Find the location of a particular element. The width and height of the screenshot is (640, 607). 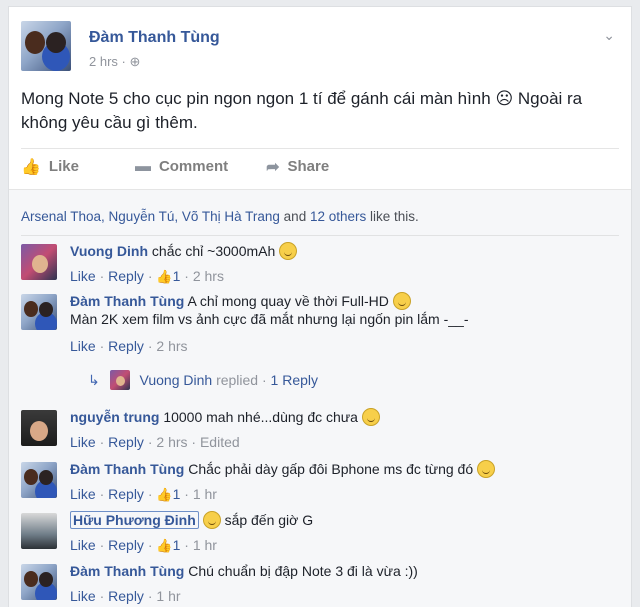

replies-summary: ↳ Vuong Dinh replied · 1 Reply is located at coordinates (203, 380).